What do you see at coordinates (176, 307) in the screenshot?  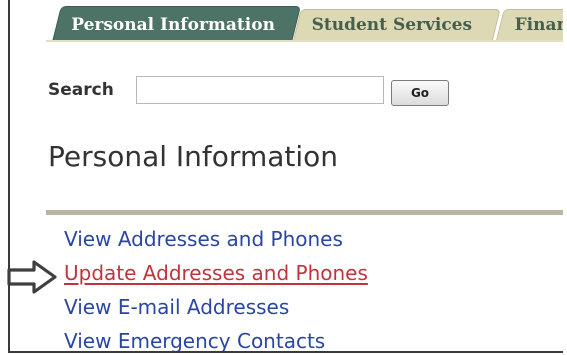 I see `view-email-link: View E-mail Addresses` at bounding box center [176, 307].